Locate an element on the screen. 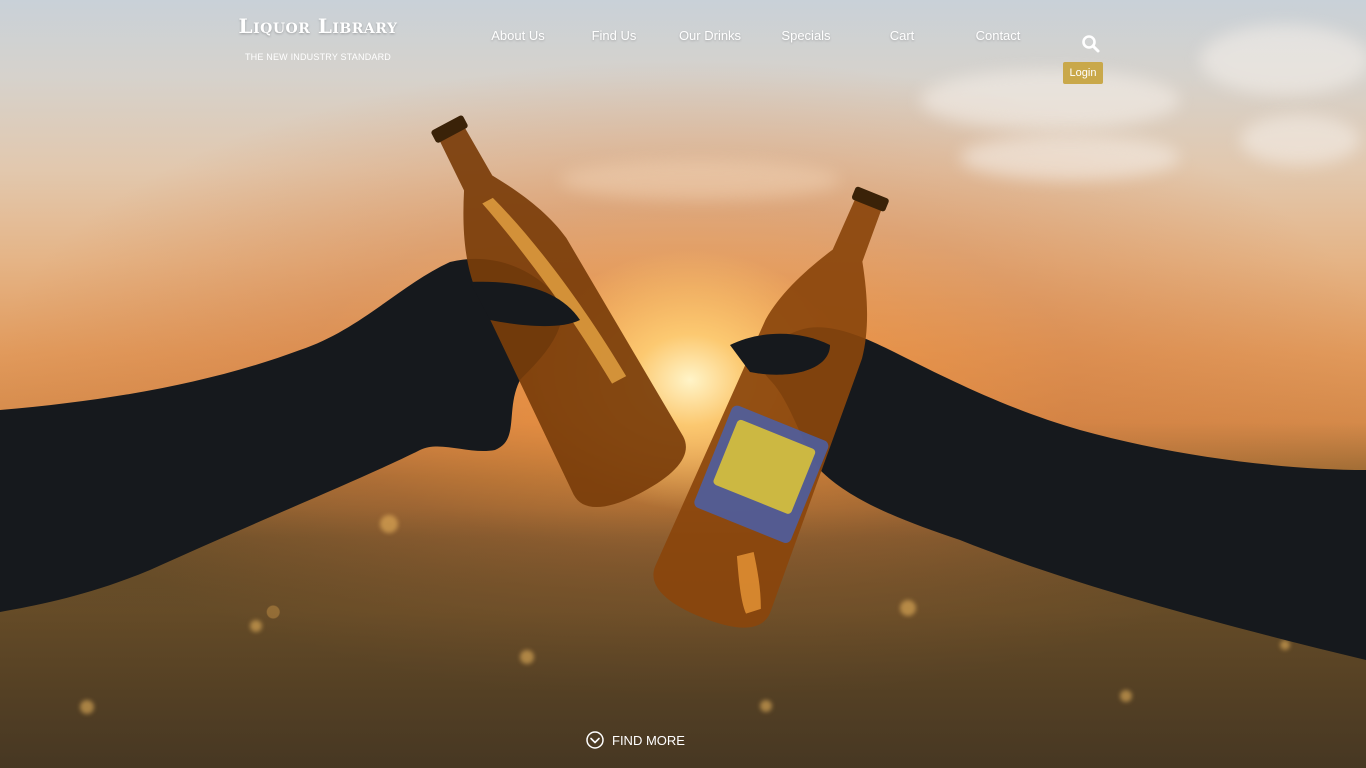 Image resolution: width=1366 pixels, height=768 pixels. find-more-button: FIND MORE is located at coordinates (635, 740).